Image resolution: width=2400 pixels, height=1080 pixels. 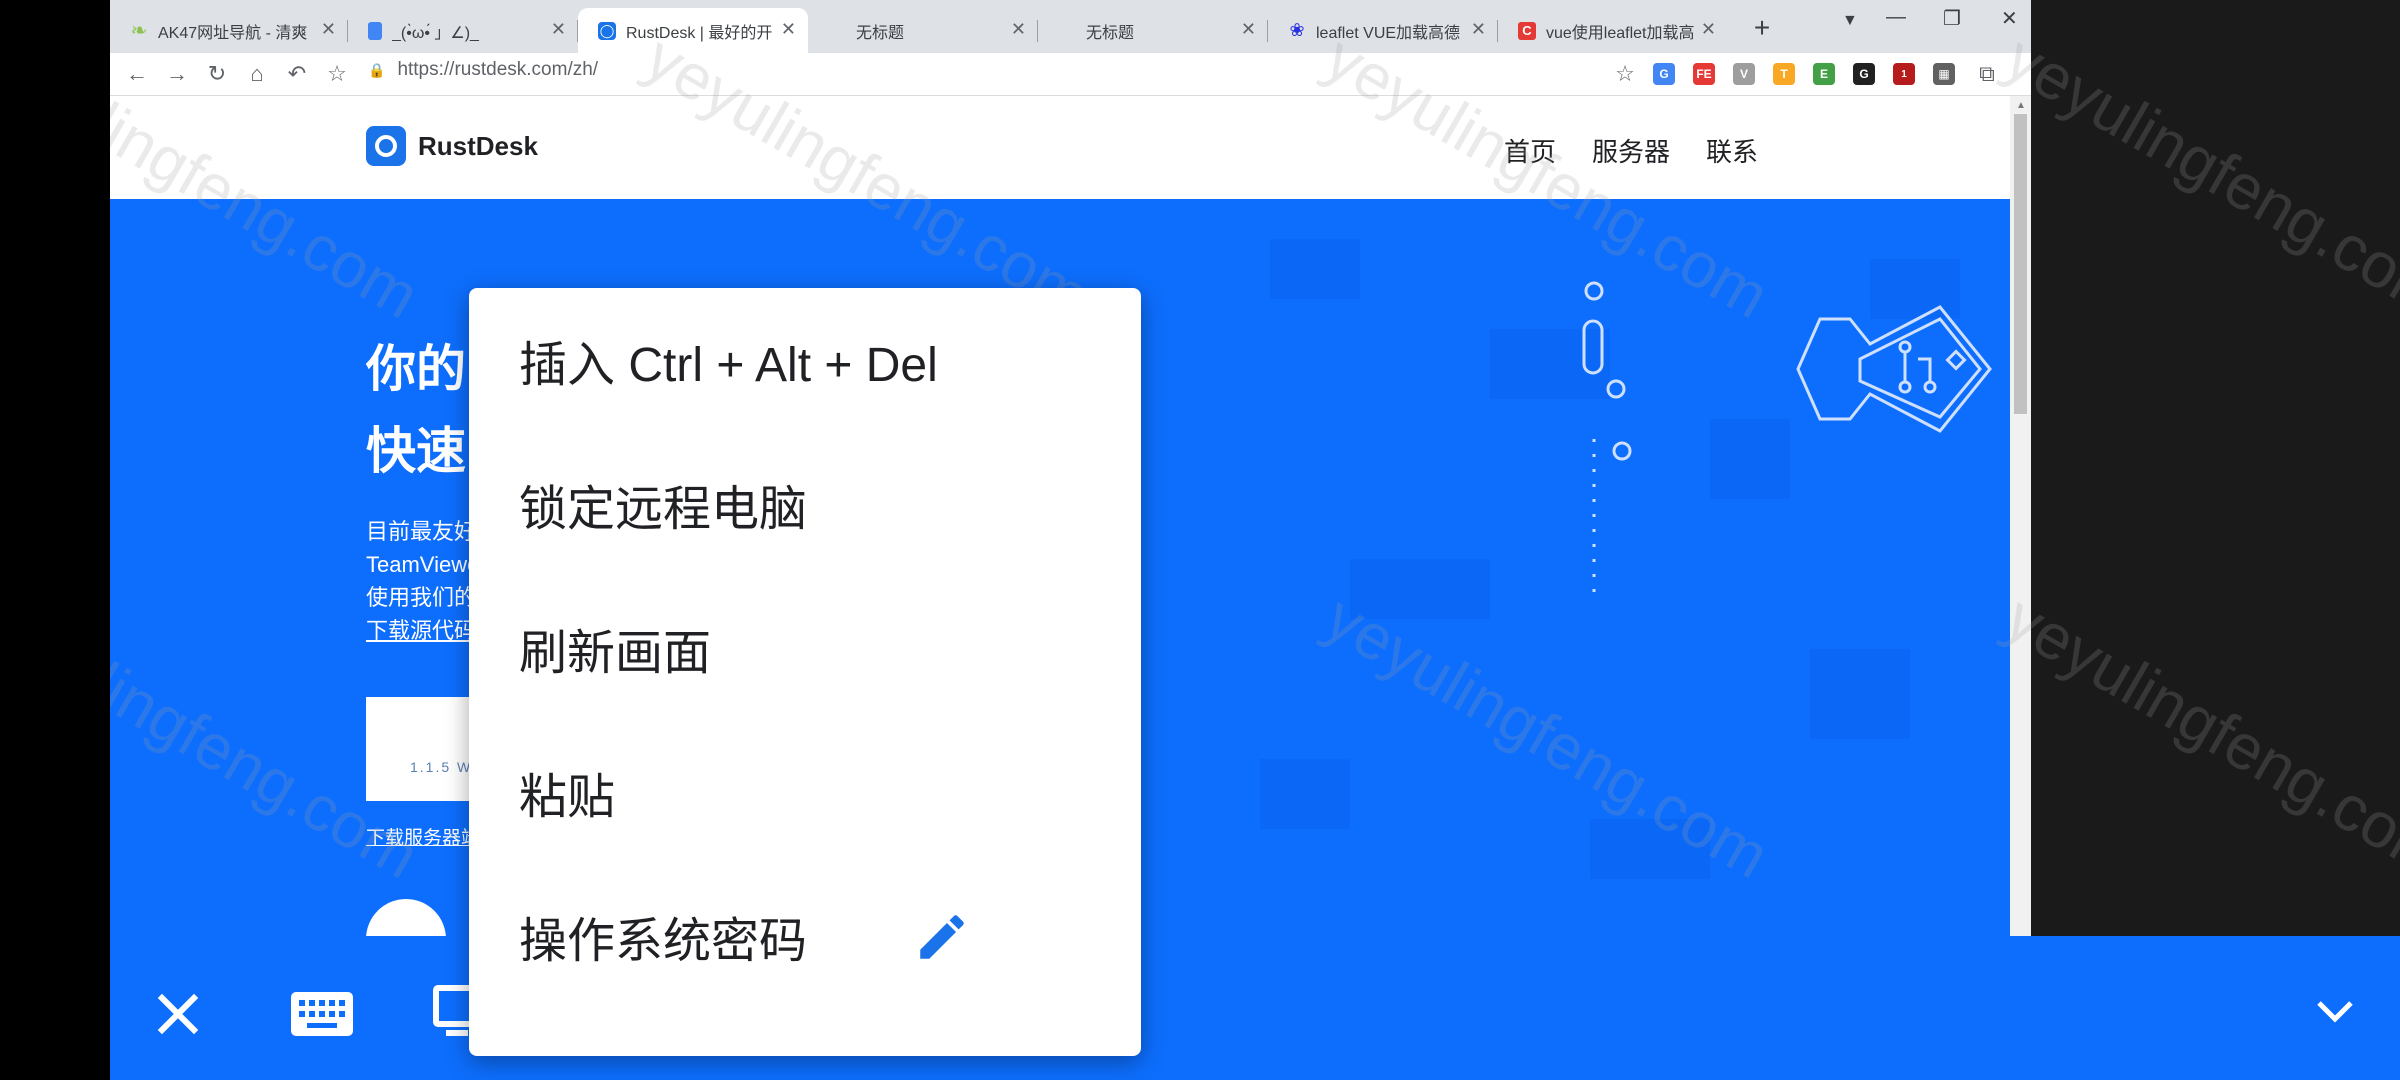 I want to click on minimize-icon: —, so click(x=1896, y=17).